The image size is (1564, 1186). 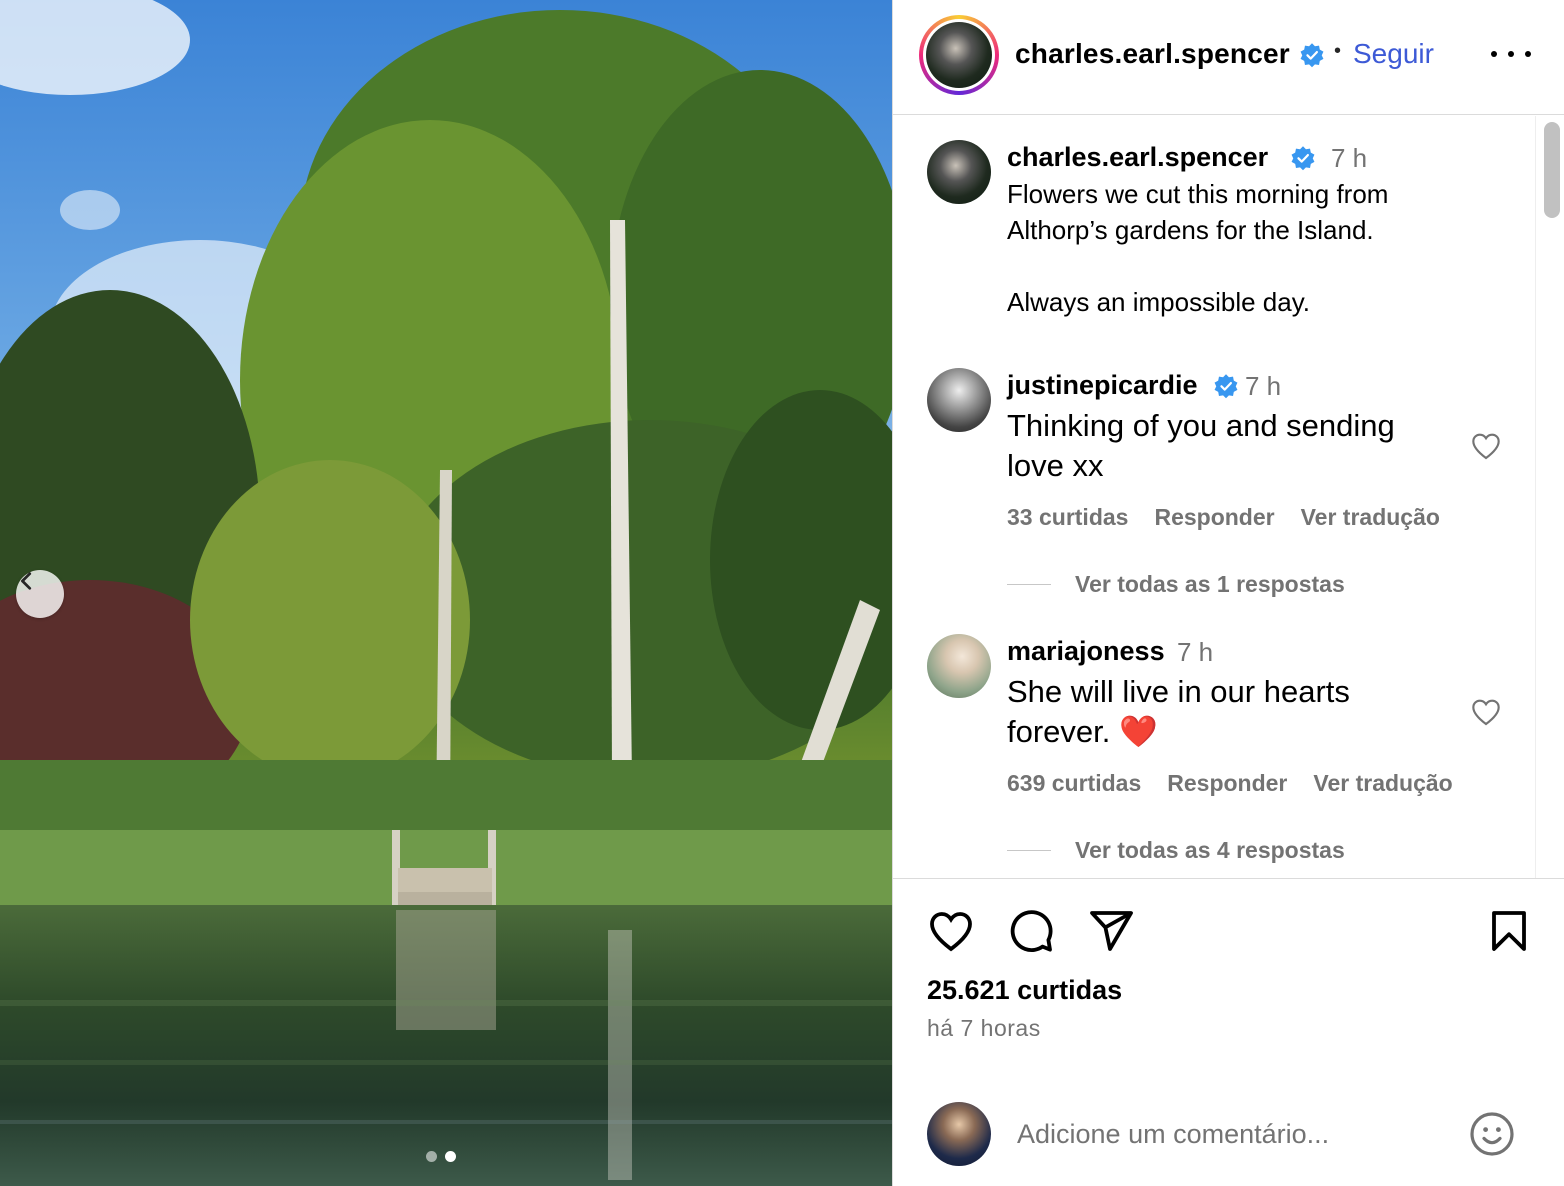 I want to click on view-replies-button: Ver todas as 4 respostas, so click(x=1176, y=850).